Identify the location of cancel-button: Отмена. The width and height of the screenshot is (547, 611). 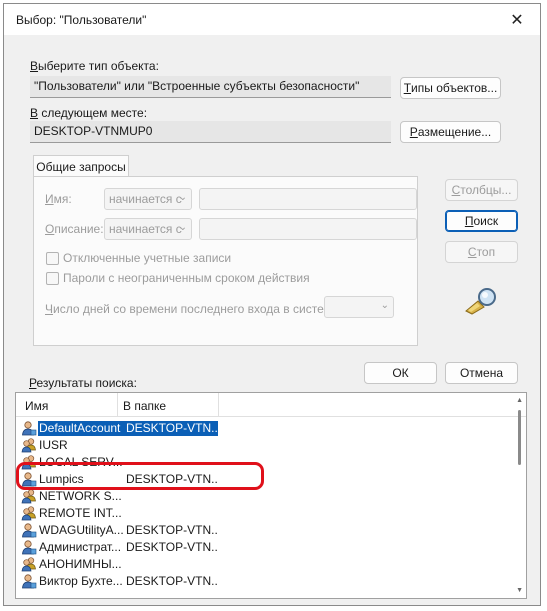
(481, 373).